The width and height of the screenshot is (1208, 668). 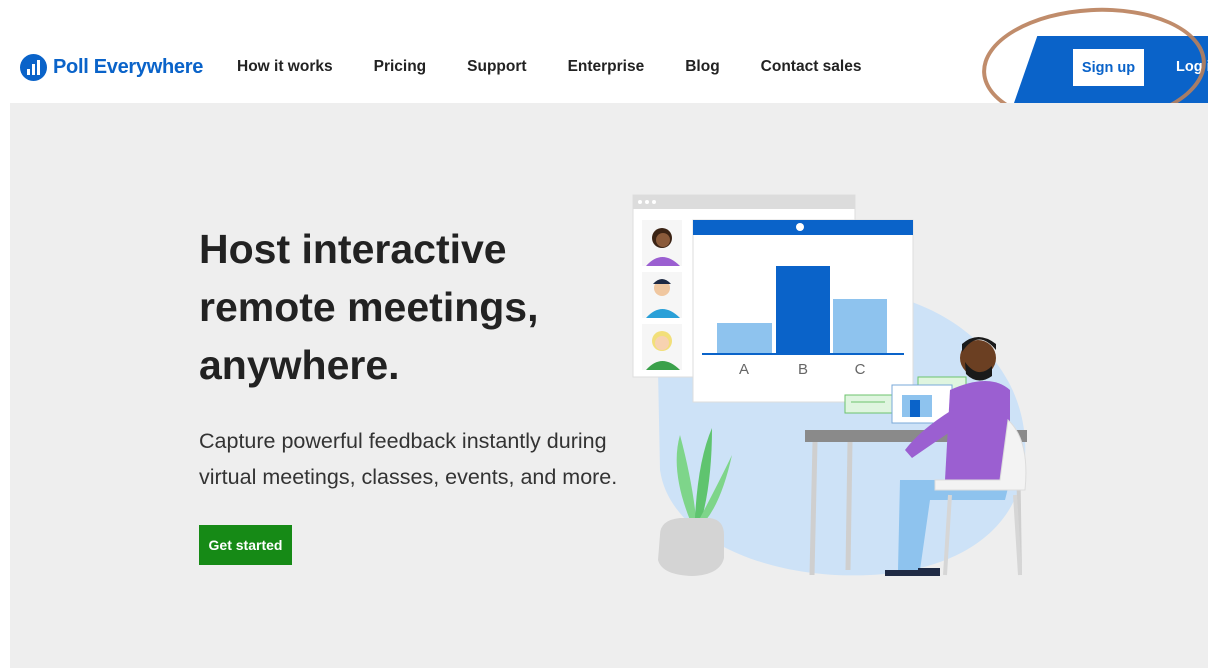 What do you see at coordinates (285, 67) in the screenshot?
I see `nav-how-it-works: How it works` at bounding box center [285, 67].